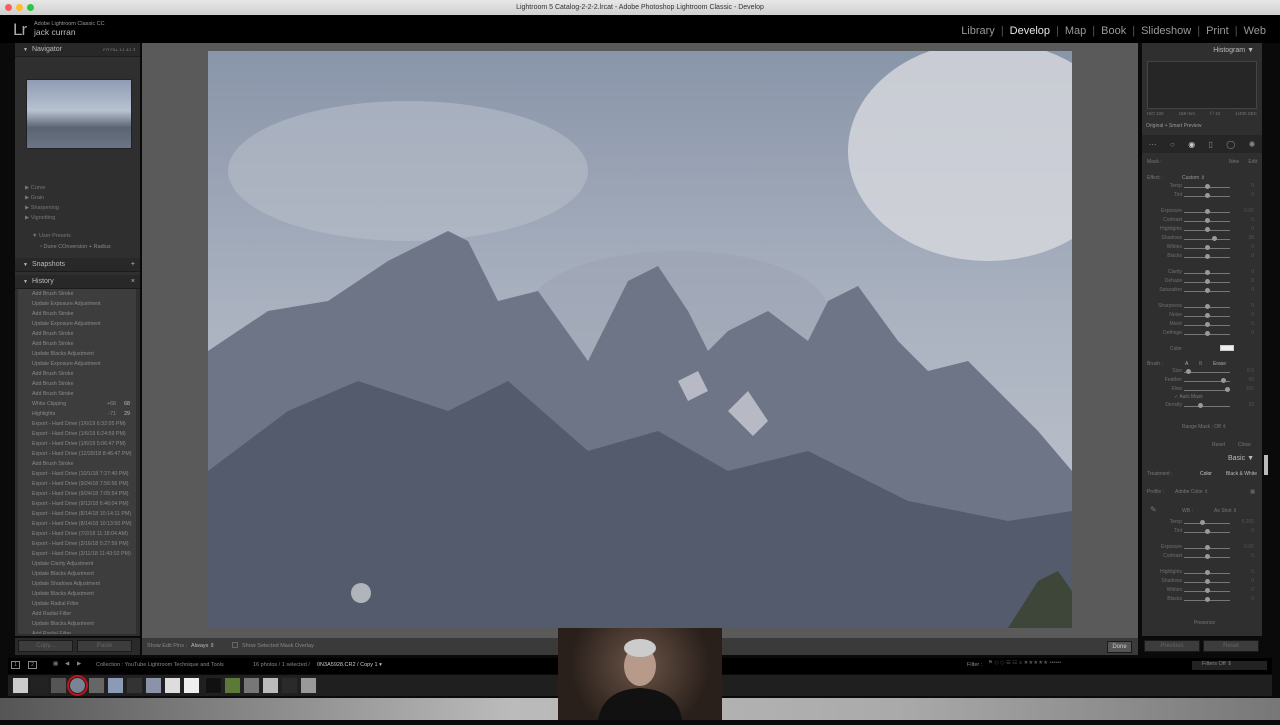 This screenshot has height=725, width=1280. Describe the element at coordinates (77, 444) in the screenshot. I see `history-item: Export - Hard Drive (1/6/19 5:06:47 PM)` at that location.